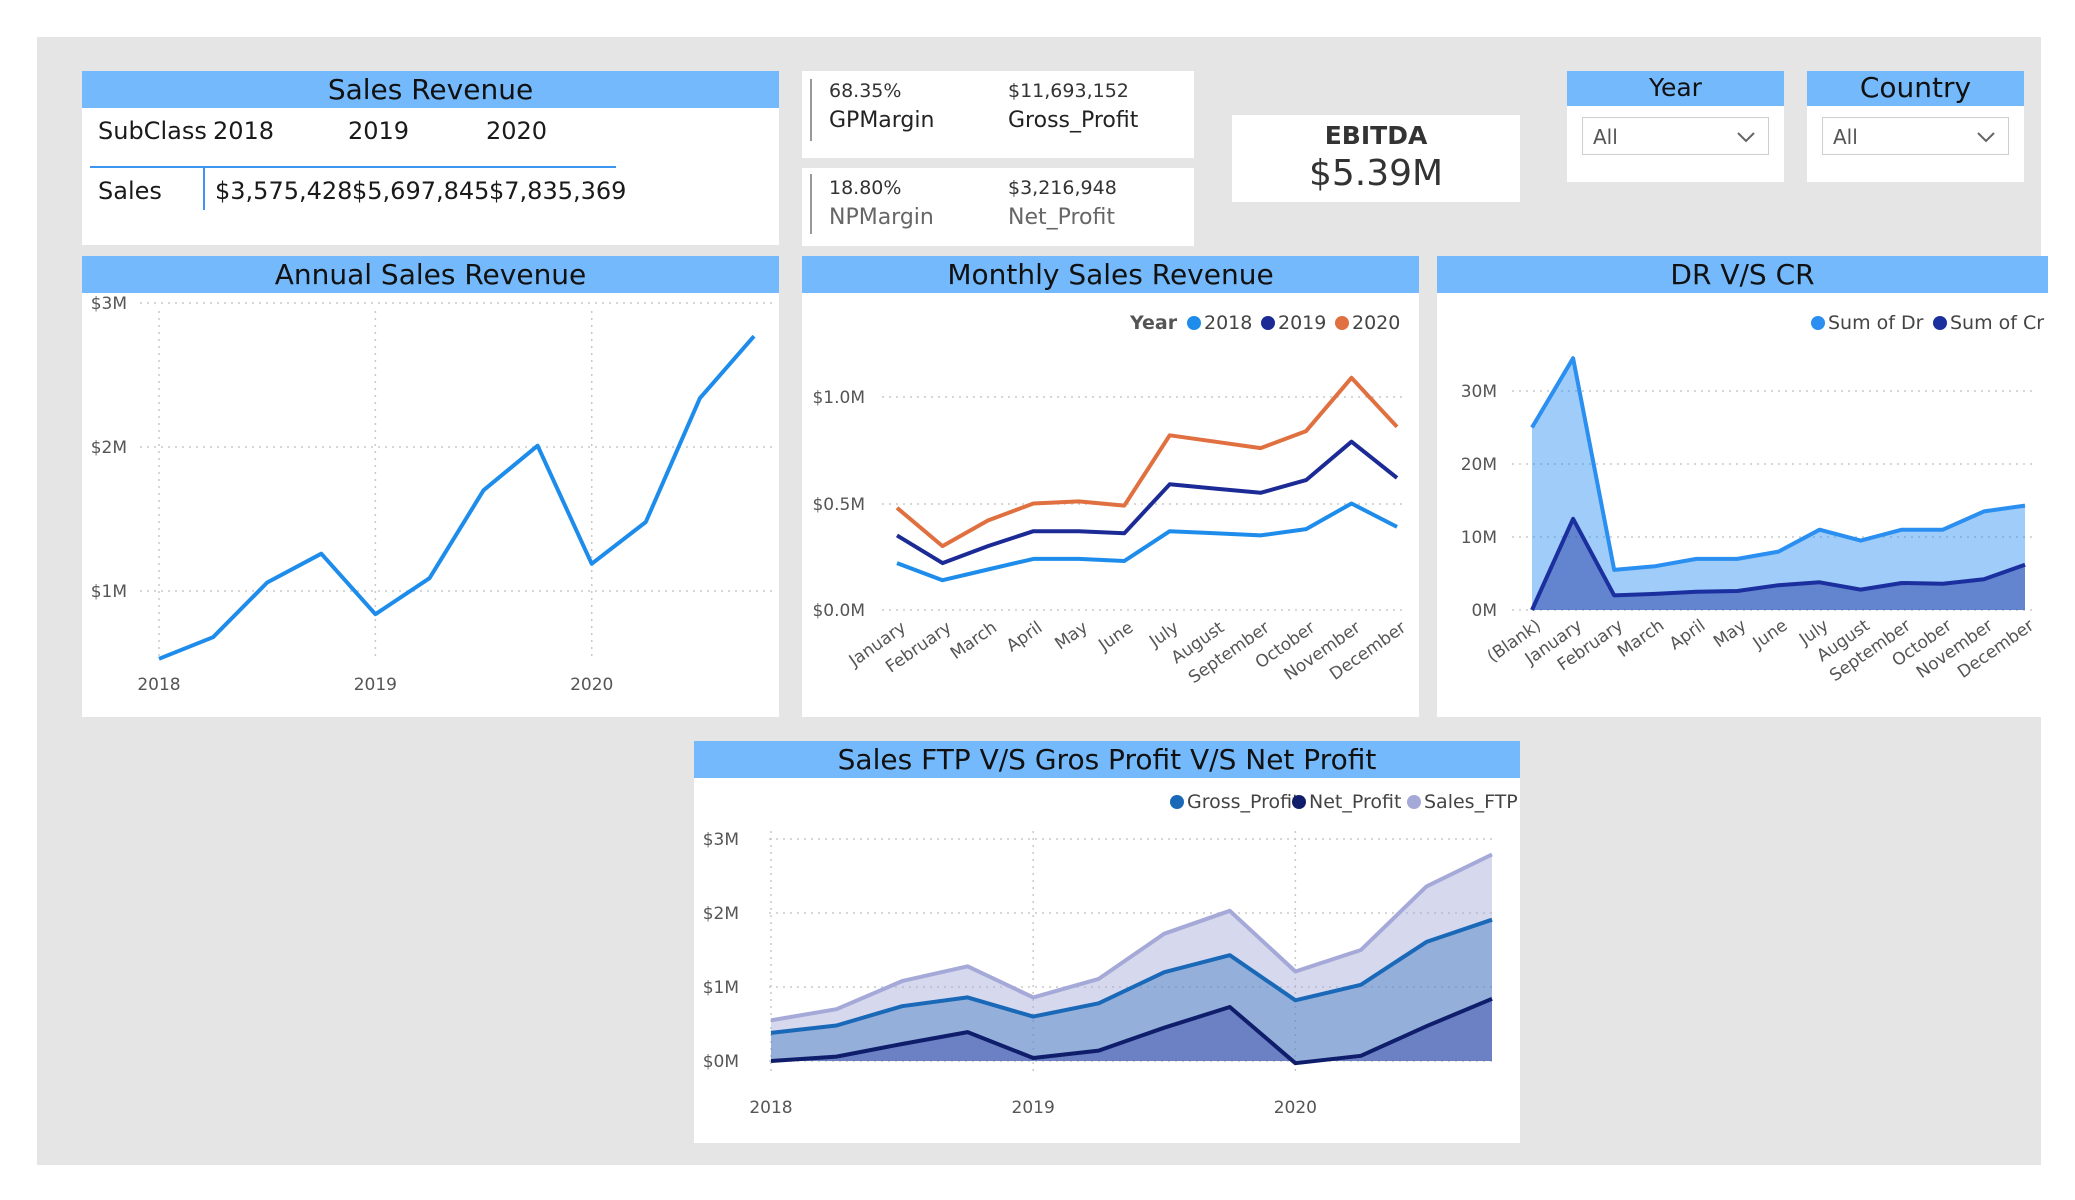  What do you see at coordinates (430, 89) in the screenshot?
I see `sales-revenue-title: Sales Revenue` at bounding box center [430, 89].